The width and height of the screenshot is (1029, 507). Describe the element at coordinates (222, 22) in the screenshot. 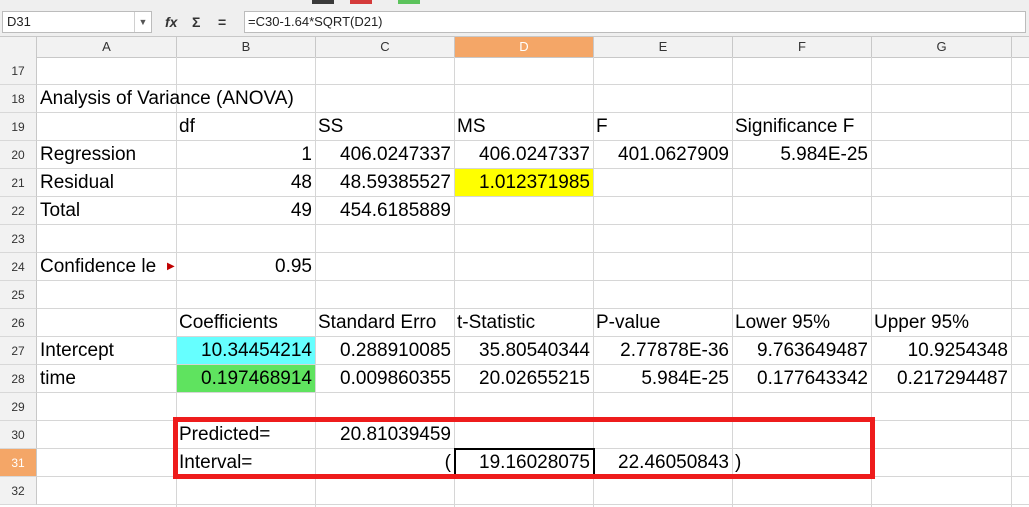

I see `formula-equals-icon: =` at that location.